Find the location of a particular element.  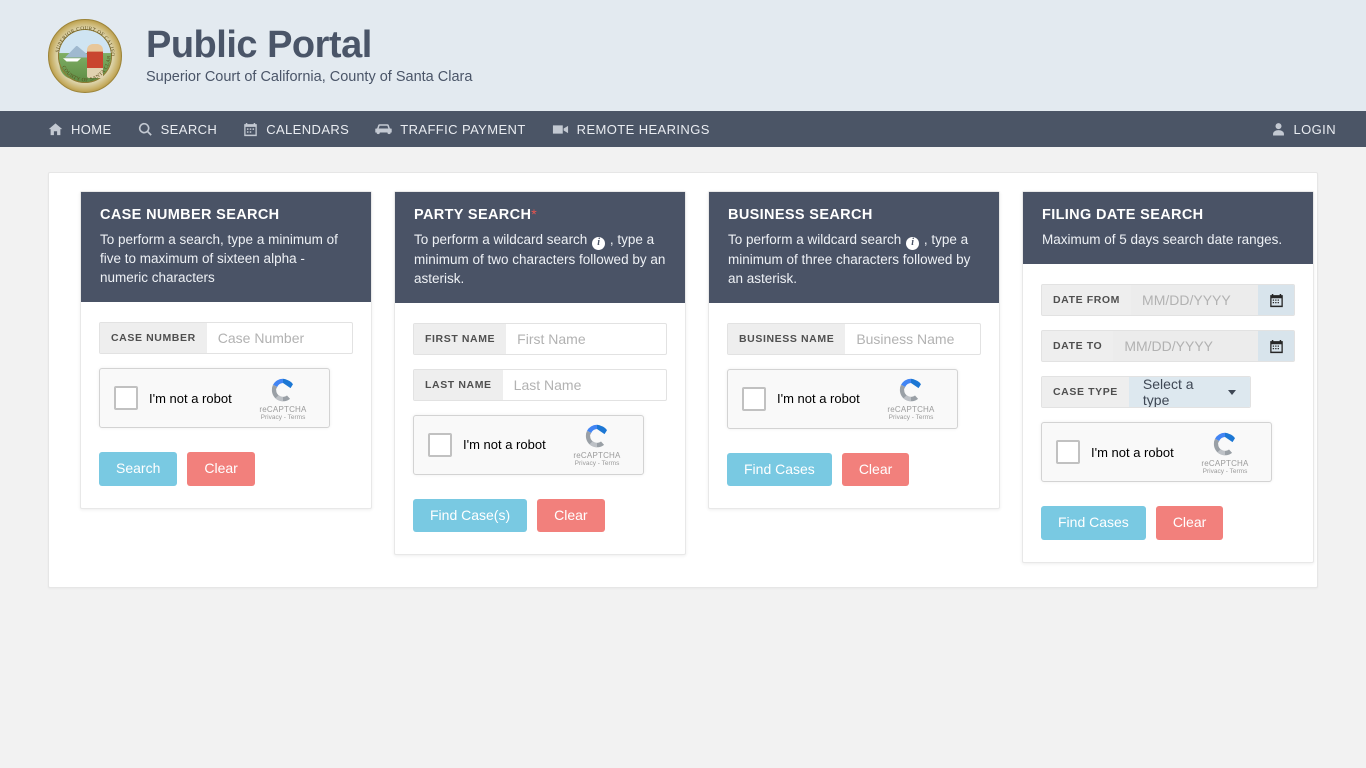

filing-date-button-row: Find Cases Clear is located at coordinates (1168, 523).